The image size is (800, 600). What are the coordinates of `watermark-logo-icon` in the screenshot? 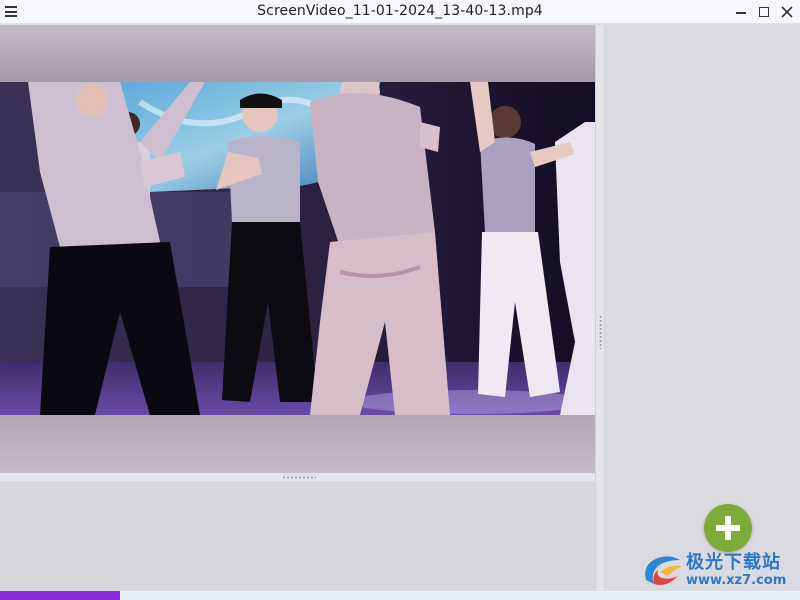 It's located at (663, 570).